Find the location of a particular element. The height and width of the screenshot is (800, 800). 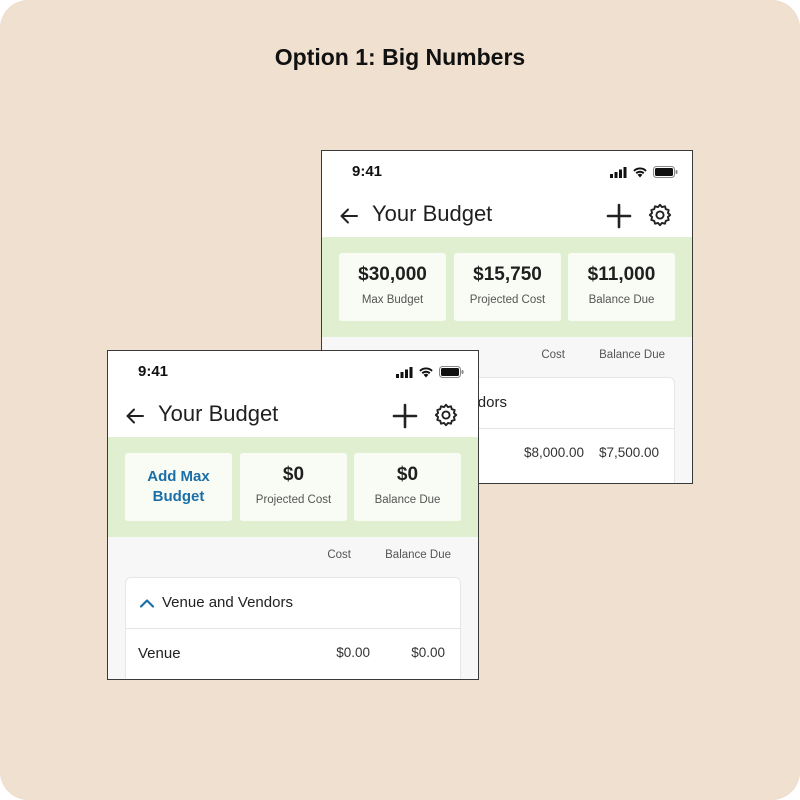

row-balance-due: $7,500.00 is located at coordinates (628, 452).